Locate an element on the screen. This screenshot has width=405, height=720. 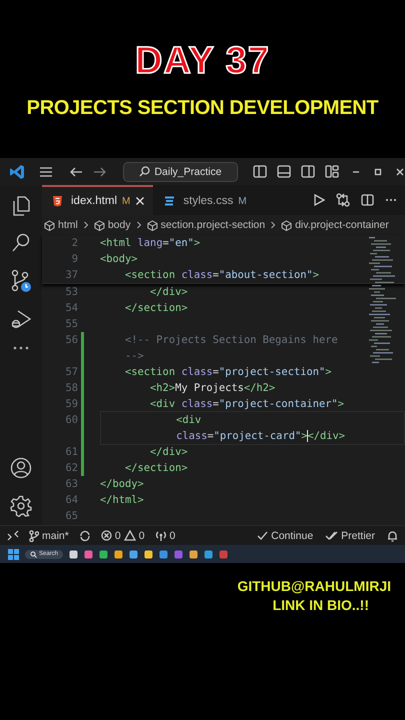
code-line: <!-- Projects Section Begains here is located at coordinates (231, 340).